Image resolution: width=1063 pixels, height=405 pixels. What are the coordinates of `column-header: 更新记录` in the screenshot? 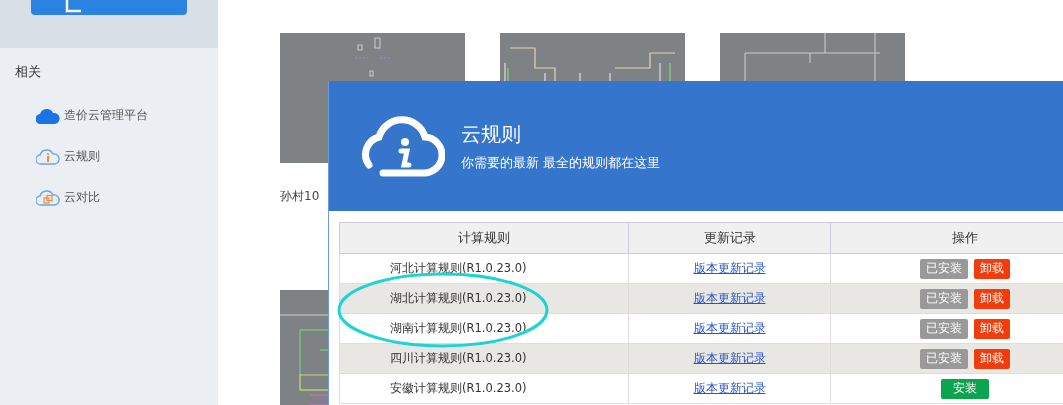 It's located at (729, 238).